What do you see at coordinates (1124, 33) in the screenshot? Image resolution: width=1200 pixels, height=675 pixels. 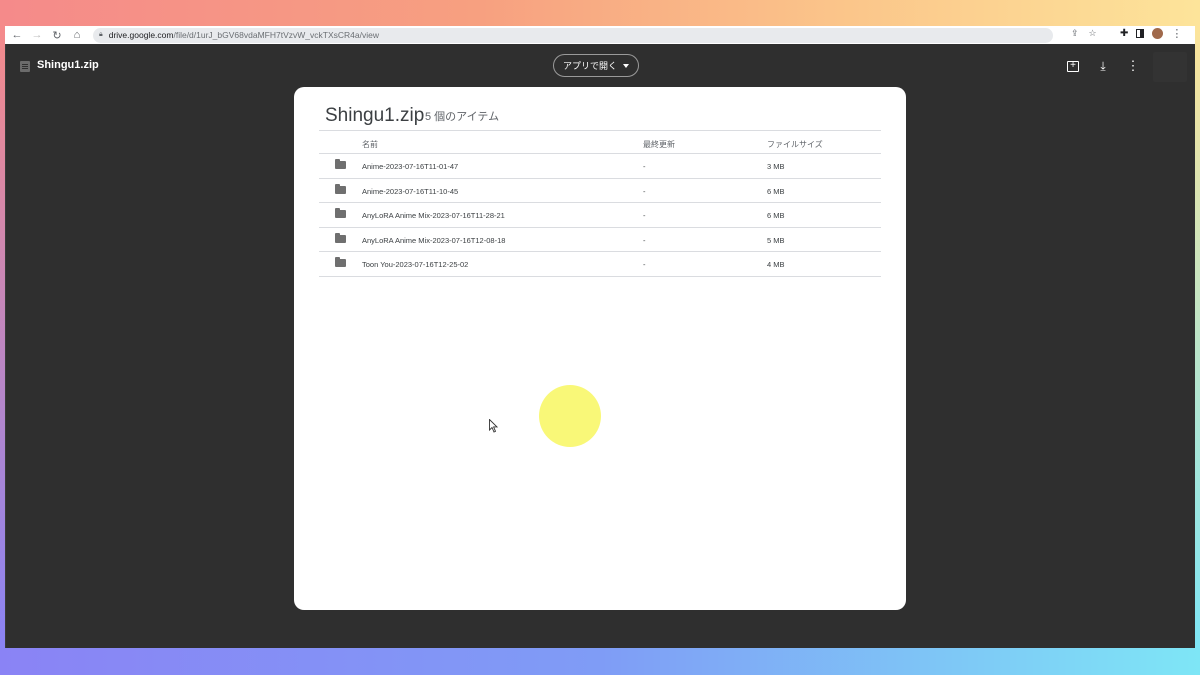 I see `extensions-icon: ✚` at bounding box center [1124, 33].